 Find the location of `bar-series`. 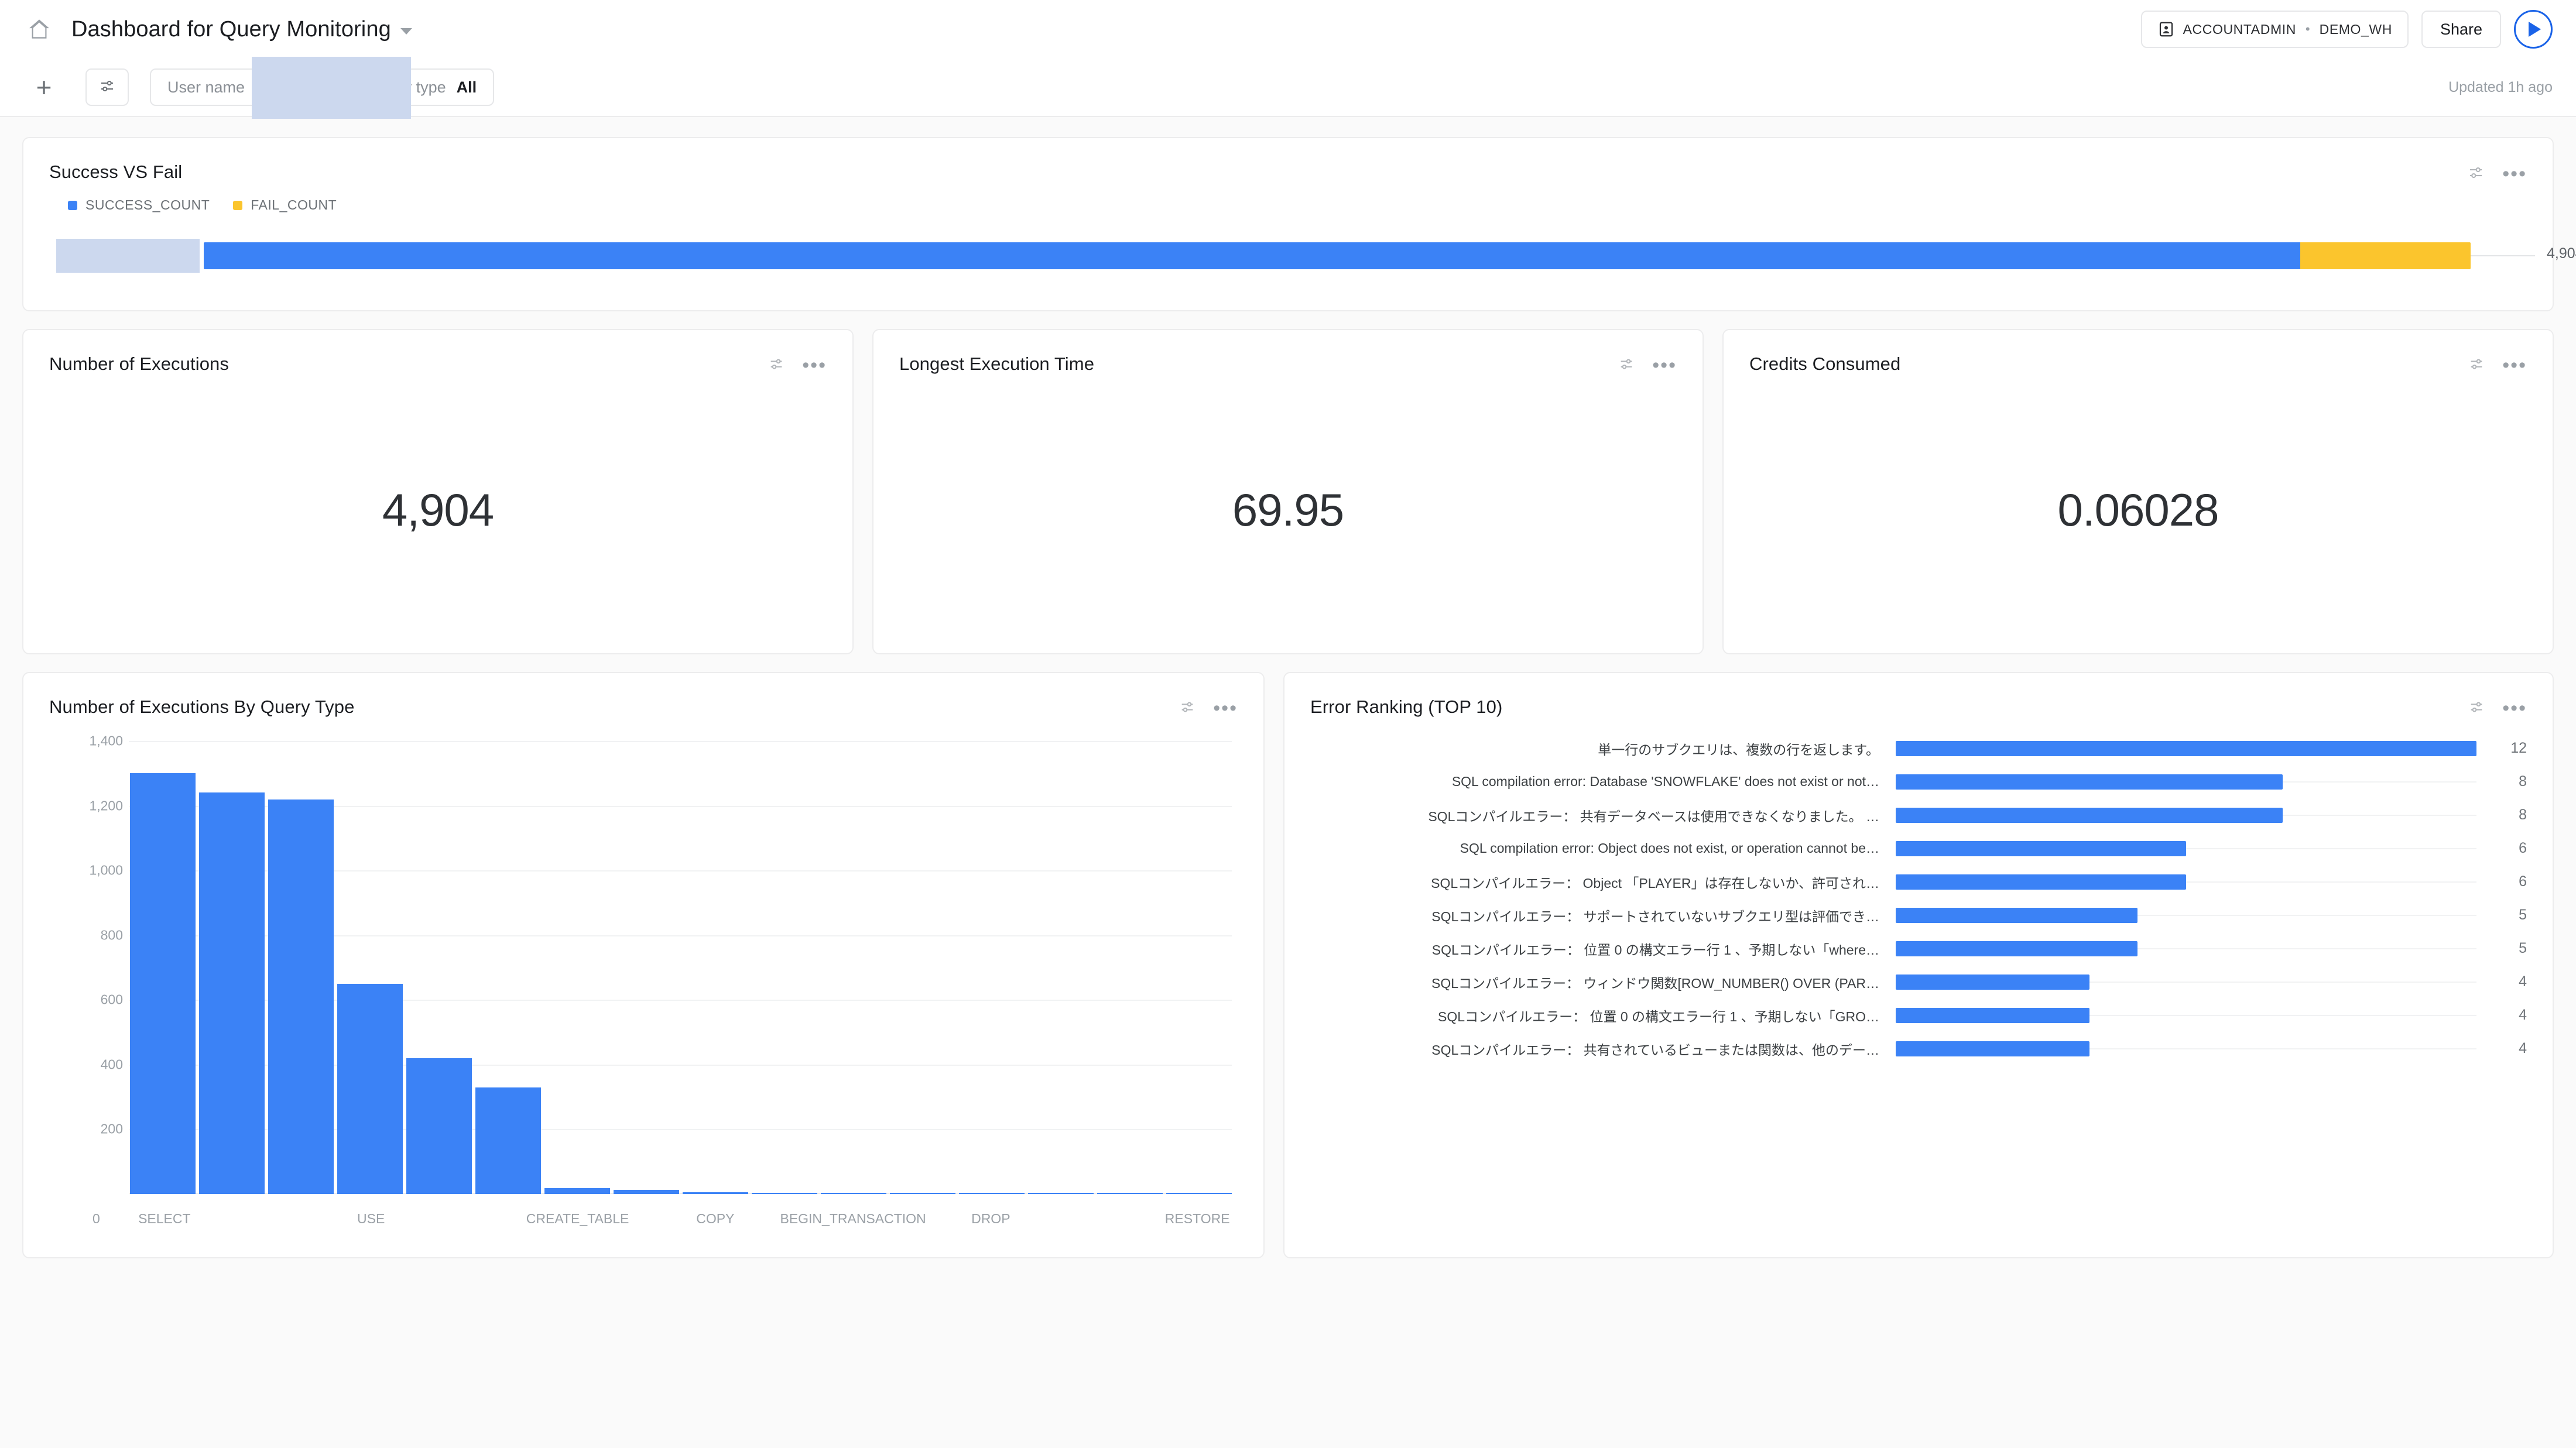

bar-series is located at coordinates (681, 968).